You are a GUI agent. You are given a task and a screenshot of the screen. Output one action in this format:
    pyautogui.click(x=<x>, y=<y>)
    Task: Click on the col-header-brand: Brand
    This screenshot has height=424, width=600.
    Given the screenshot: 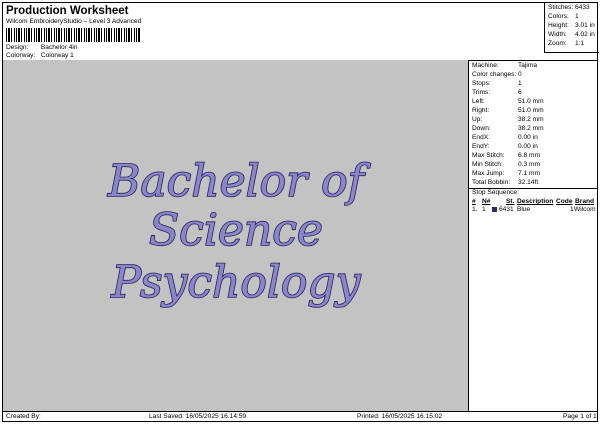 What is the action you would take?
    pyautogui.click(x=585, y=201)
    